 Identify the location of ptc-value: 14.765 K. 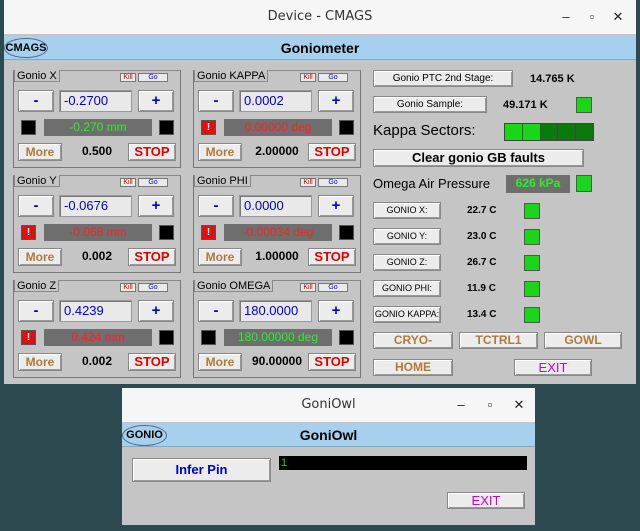
(552, 79).